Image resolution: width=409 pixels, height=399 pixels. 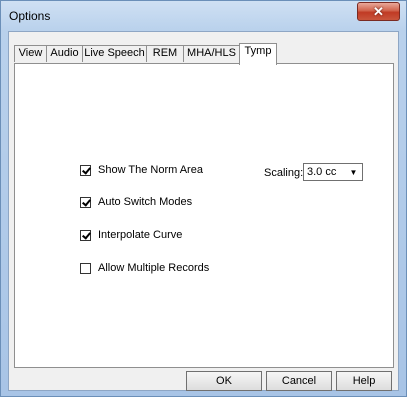 What do you see at coordinates (322, 172) in the screenshot?
I see `scaling-value: 3.0 cc` at bounding box center [322, 172].